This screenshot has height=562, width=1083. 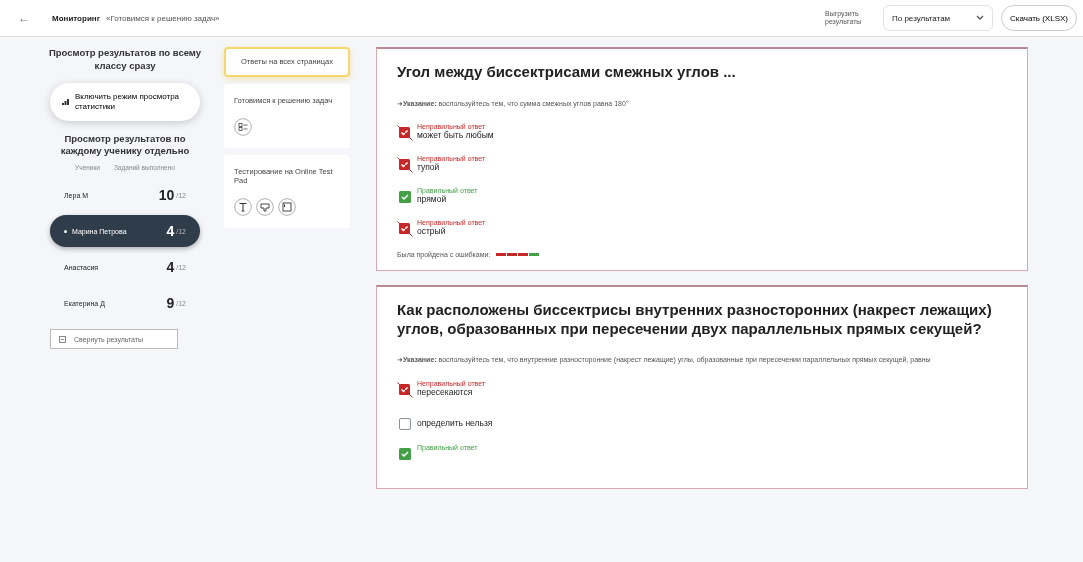 I want to click on answer-text: острый, so click(x=431, y=230).